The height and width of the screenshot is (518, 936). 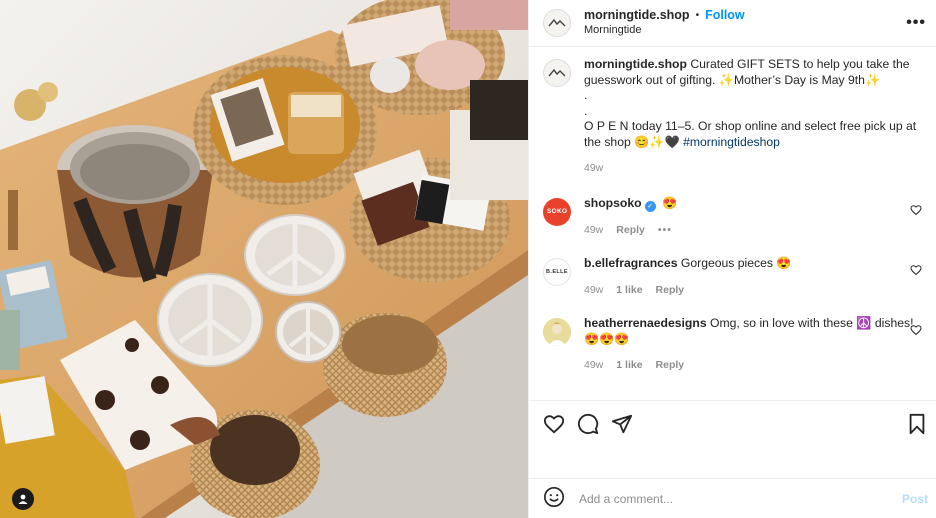 I want to click on comment-text: 😍, so click(x=669, y=202).